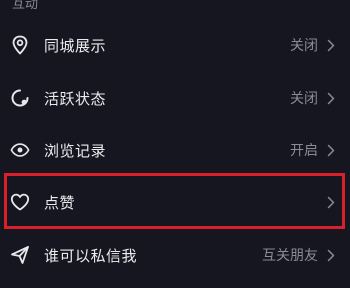  What do you see at coordinates (75, 45) in the screenshot?
I see `row-label: 同城展示` at bounding box center [75, 45].